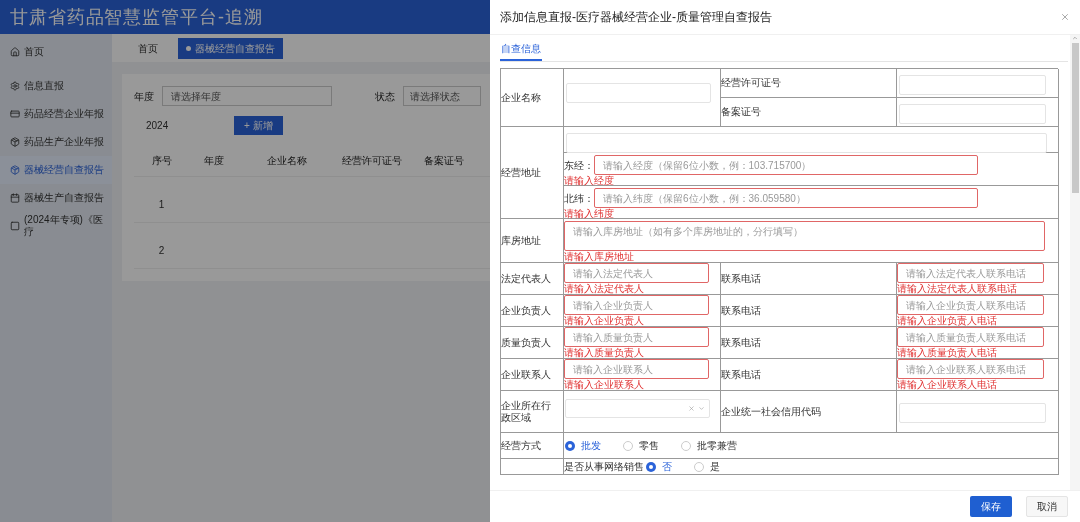 The width and height of the screenshot is (1080, 522). What do you see at coordinates (526, 374) in the screenshot?
I see `form-label: 企业联系人` at bounding box center [526, 374].